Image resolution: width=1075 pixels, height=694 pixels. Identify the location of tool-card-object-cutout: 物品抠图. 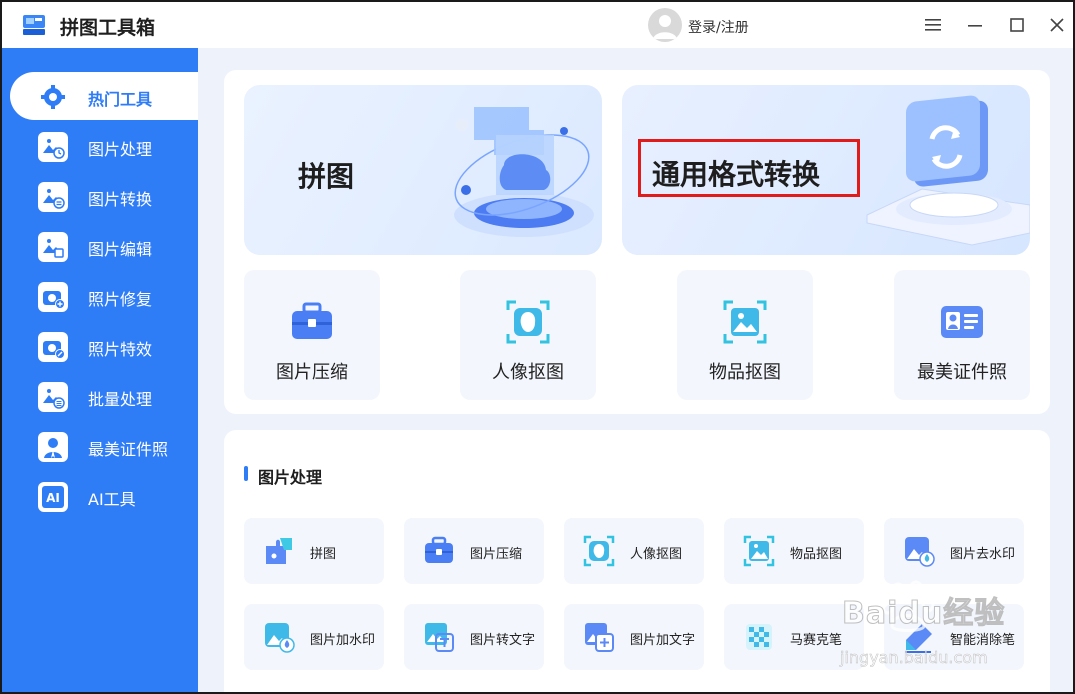
(745, 335).